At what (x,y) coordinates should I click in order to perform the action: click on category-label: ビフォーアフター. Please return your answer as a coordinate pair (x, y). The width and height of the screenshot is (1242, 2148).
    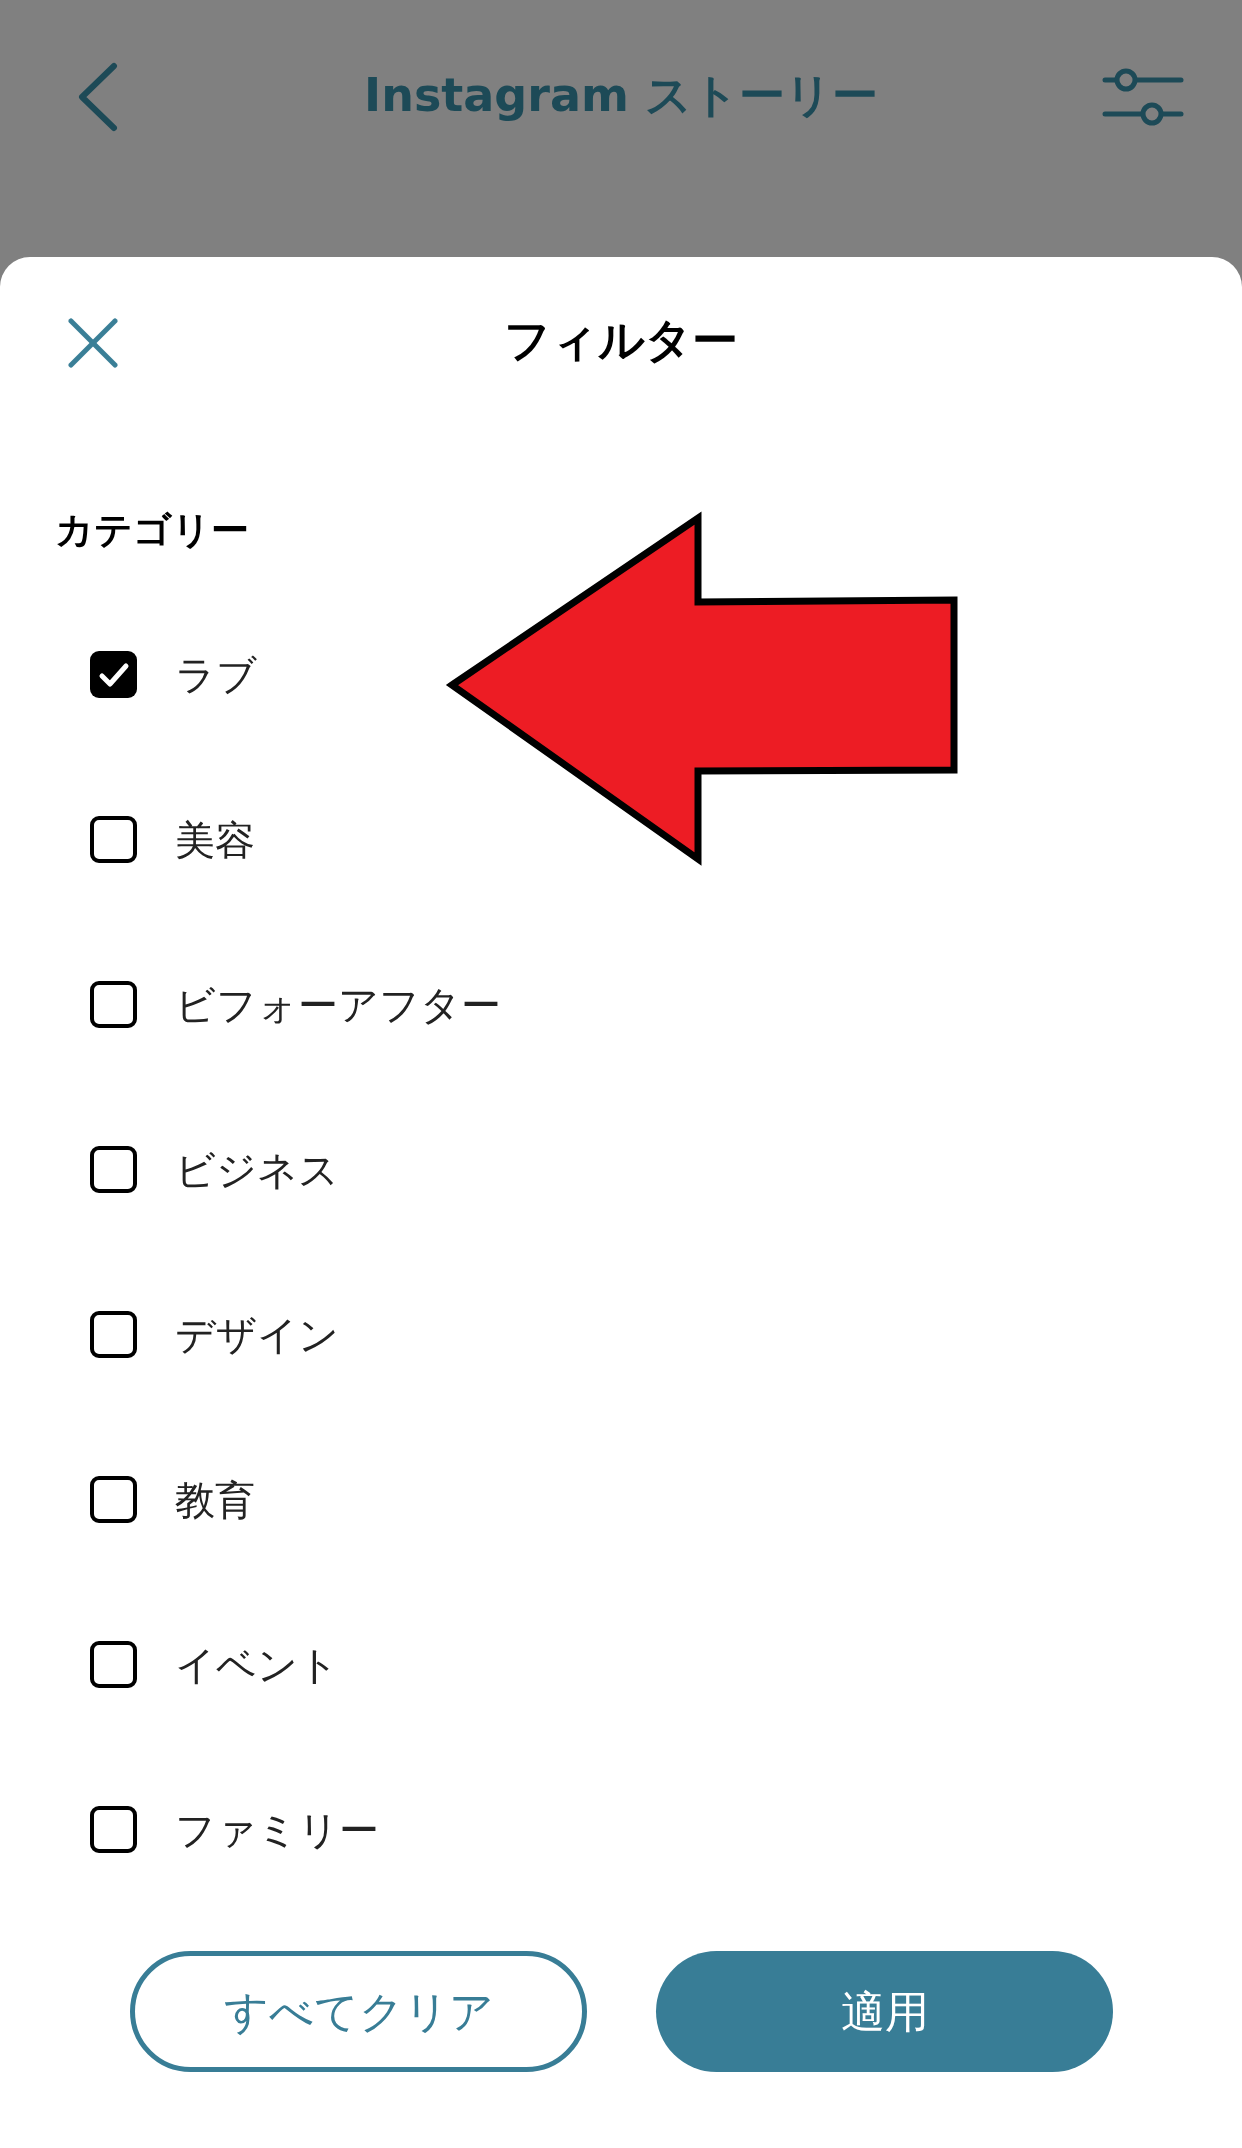
    Looking at the image, I should click on (338, 1005).